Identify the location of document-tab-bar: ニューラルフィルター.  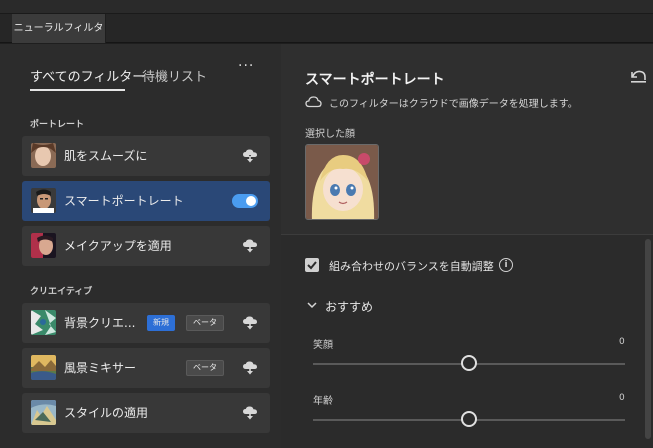
(326, 38).